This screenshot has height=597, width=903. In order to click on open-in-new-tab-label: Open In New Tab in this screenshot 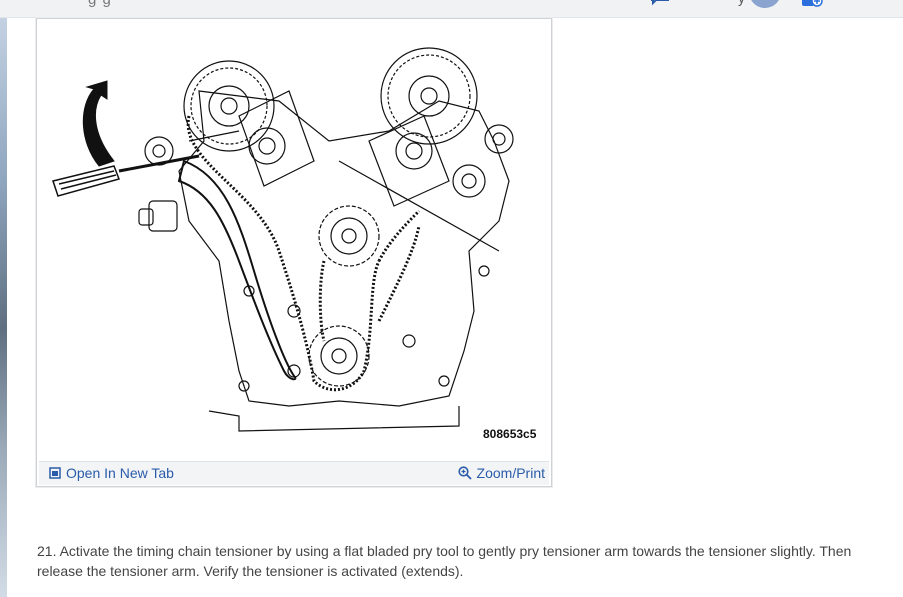, I will do `click(120, 473)`.